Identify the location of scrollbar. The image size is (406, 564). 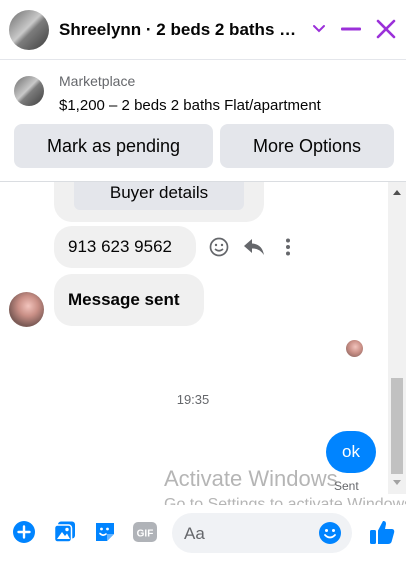
(397, 338).